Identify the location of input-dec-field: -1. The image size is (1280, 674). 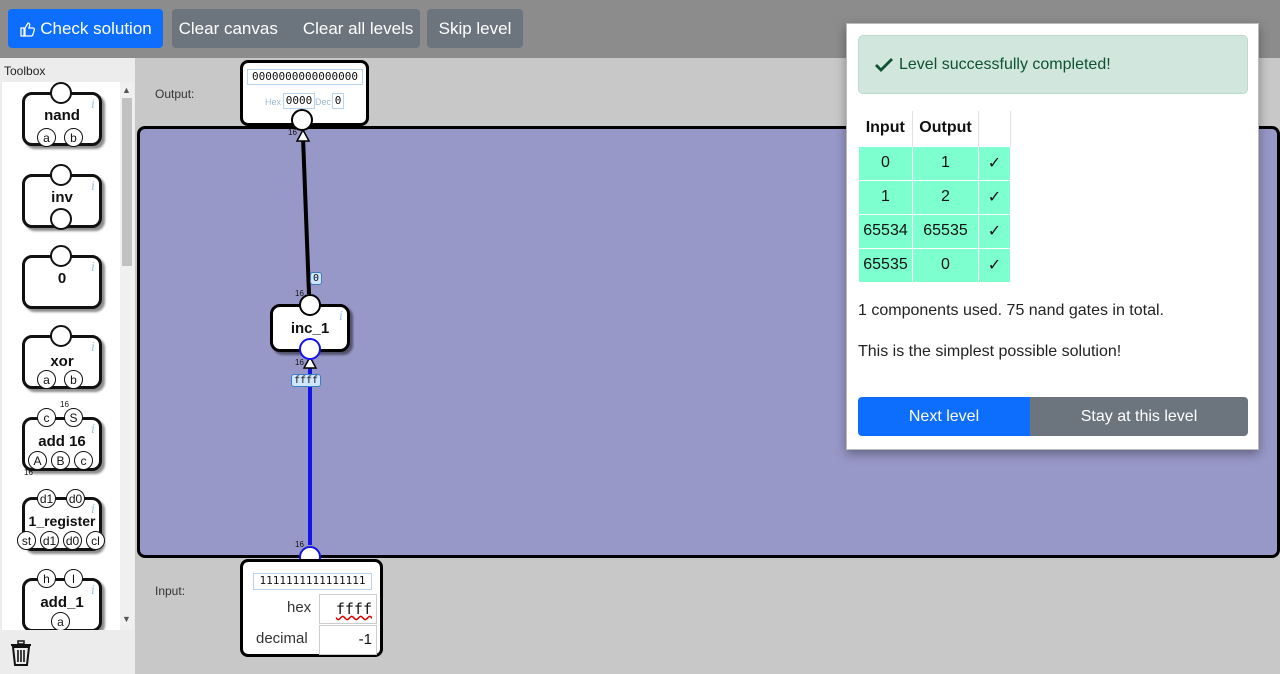
(348, 640).